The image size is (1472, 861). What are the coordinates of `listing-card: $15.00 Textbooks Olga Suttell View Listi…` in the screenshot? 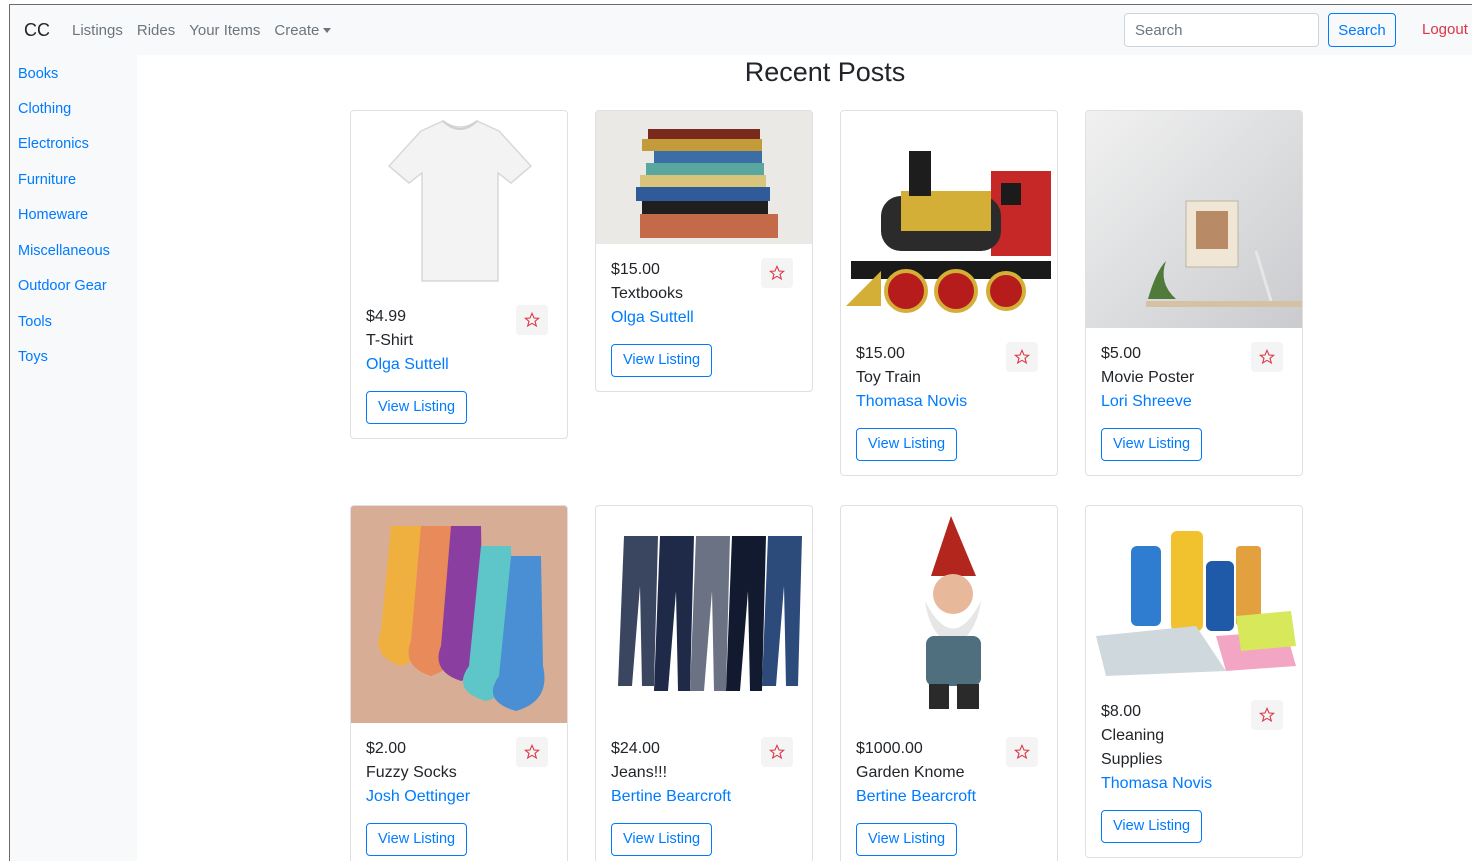 It's located at (704, 251).